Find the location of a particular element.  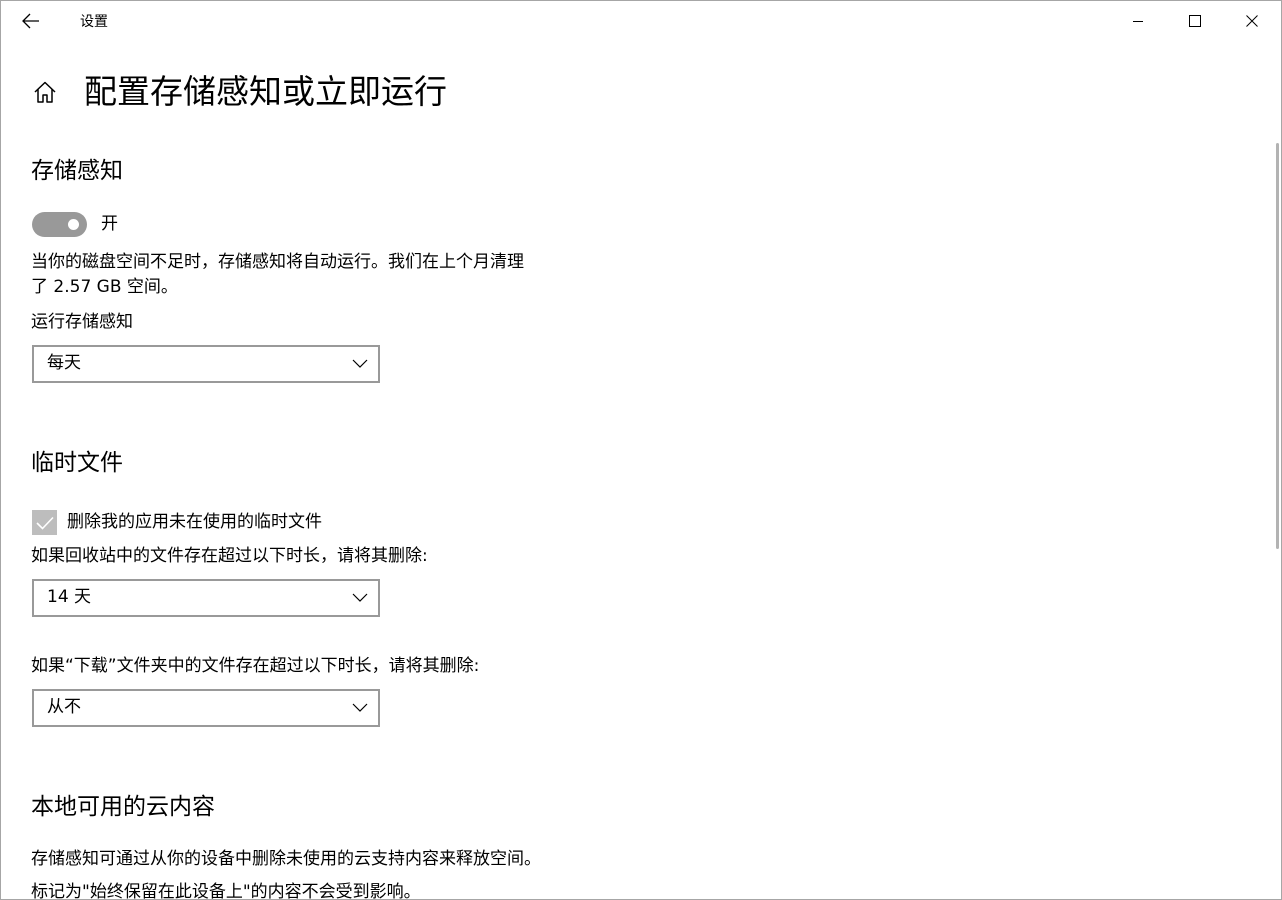

minimize-icon is located at coordinates (1138, 21).